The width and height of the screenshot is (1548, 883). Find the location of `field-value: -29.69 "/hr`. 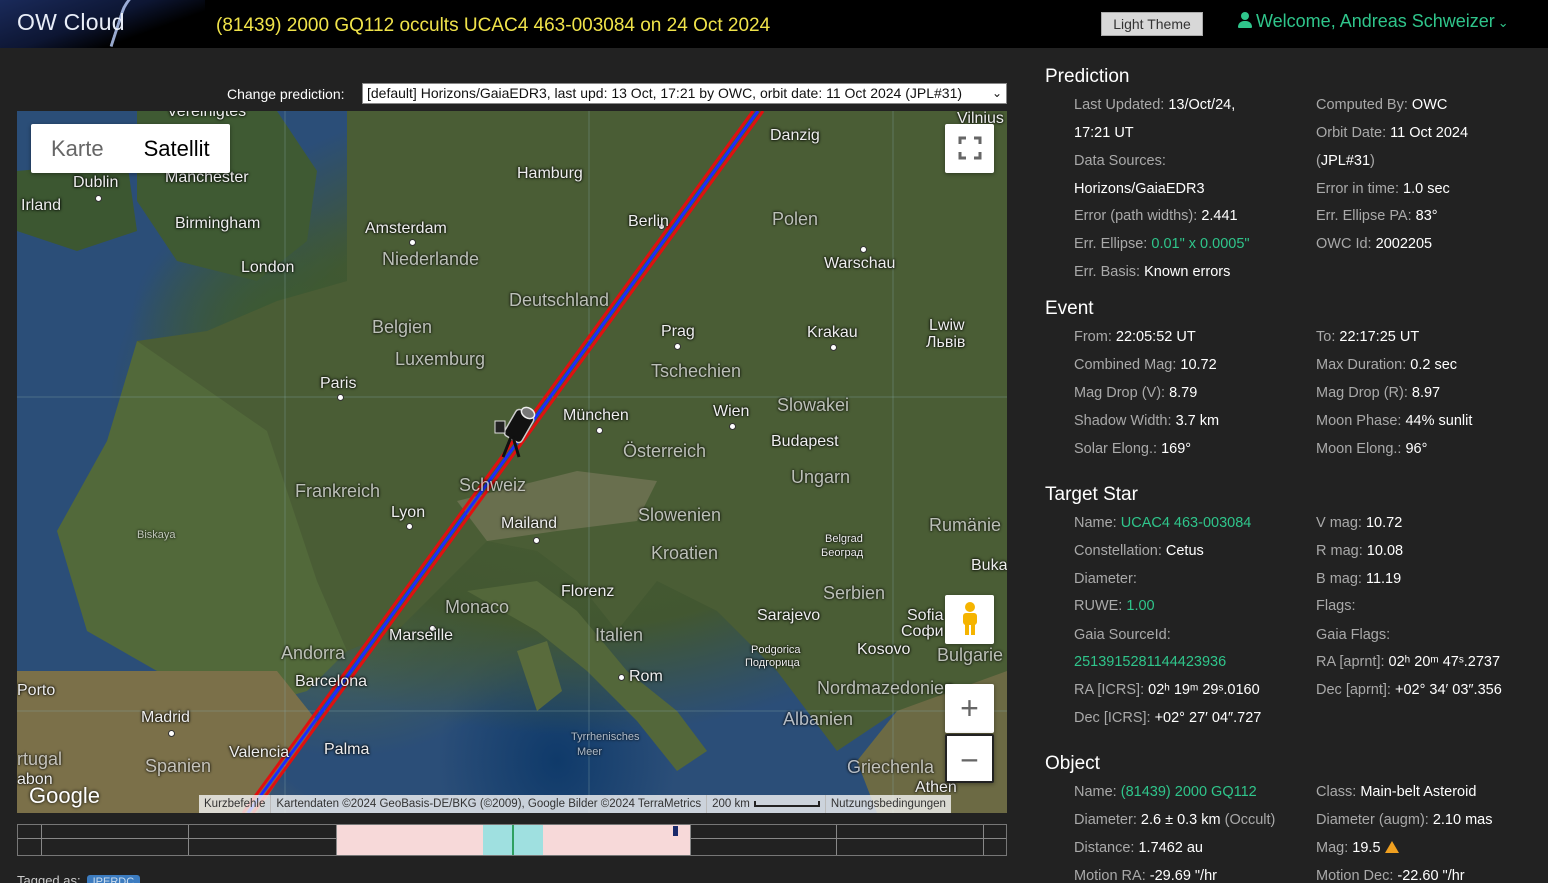

field-value: -29.69 "/hr is located at coordinates (1183, 875).